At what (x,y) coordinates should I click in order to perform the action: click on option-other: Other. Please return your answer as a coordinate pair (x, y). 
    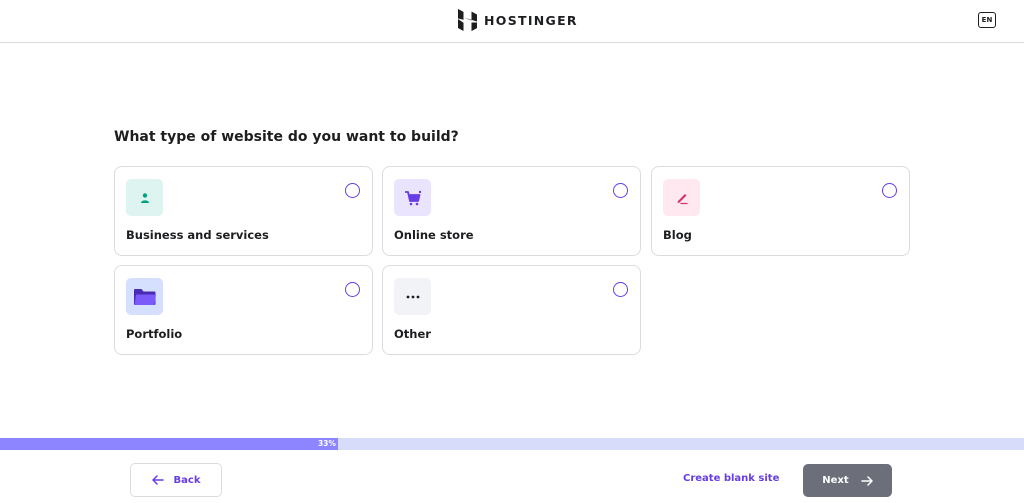
    Looking at the image, I should click on (511, 310).